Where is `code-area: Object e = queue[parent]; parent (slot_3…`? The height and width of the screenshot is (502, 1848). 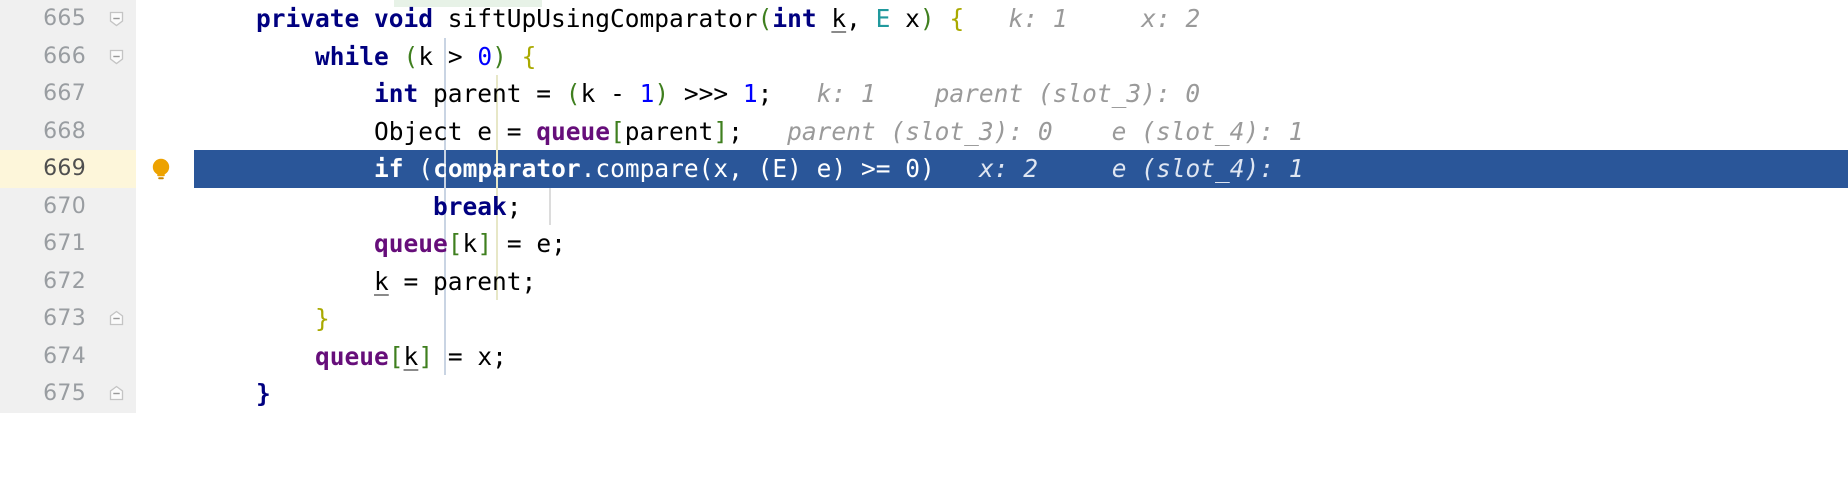 code-area: Object e = queue[parent]; parent (slot_3… is located at coordinates (1021, 131).